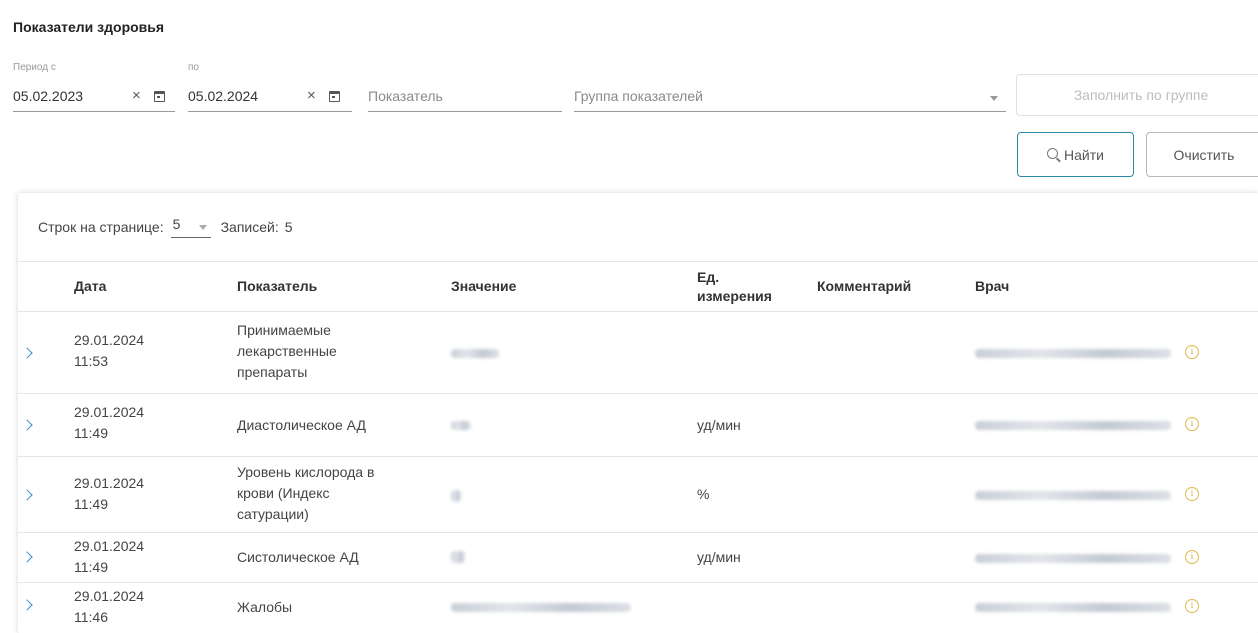 This screenshot has width=1258, height=633. I want to click on row-indicator: Диастолическое АД, so click(301, 425).